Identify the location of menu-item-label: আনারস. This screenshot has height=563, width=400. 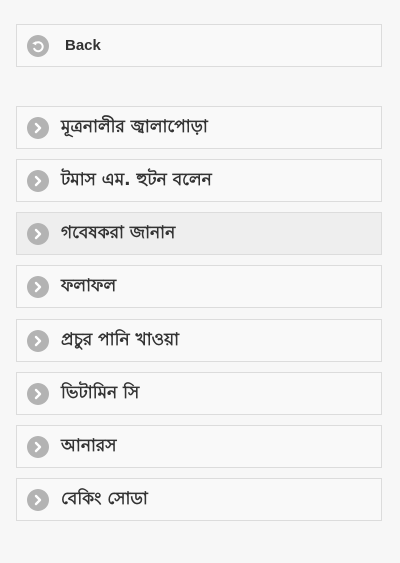
(89, 445).